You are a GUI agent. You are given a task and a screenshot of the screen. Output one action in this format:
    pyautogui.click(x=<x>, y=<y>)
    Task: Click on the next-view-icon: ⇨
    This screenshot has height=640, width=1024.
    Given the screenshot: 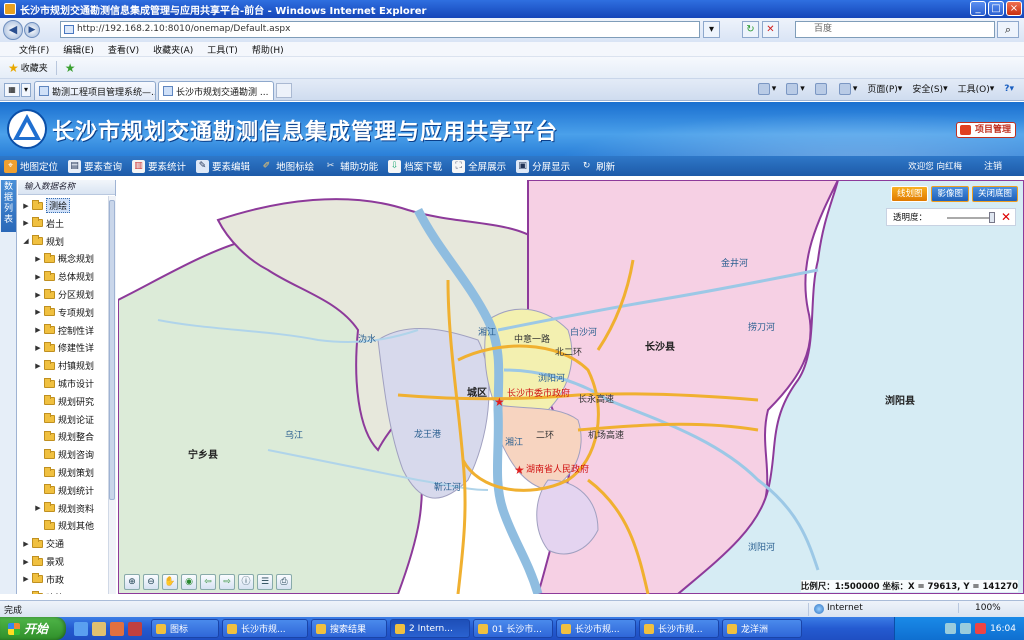 What is the action you would take?
    pyautogui.click(x=227, y=582)
    